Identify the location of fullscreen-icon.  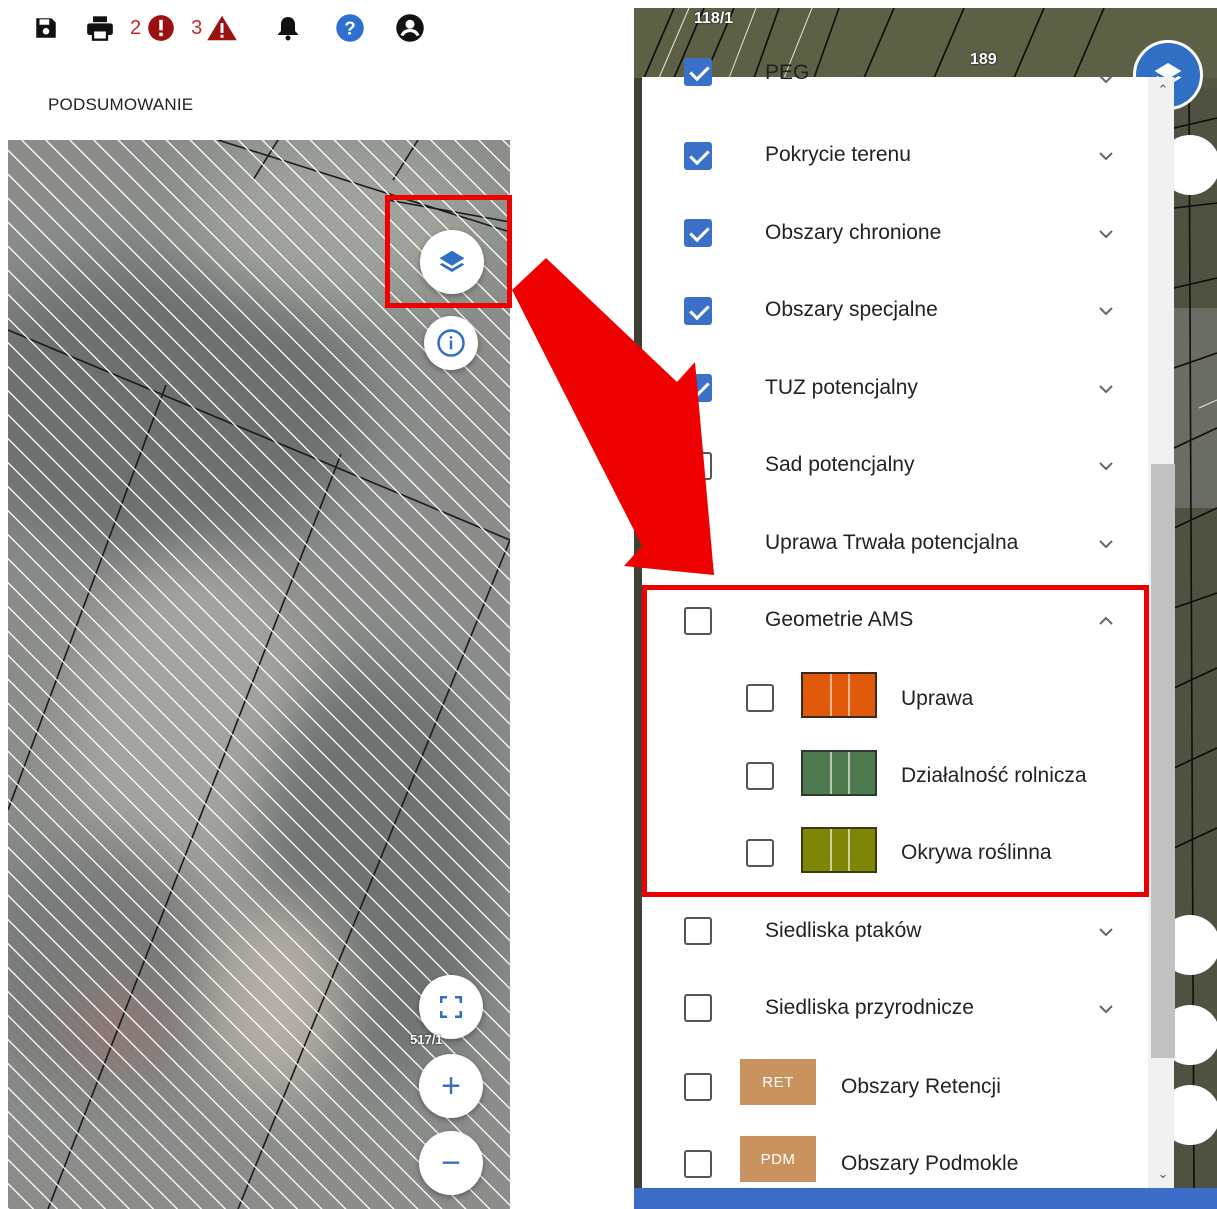
(451, 1007).